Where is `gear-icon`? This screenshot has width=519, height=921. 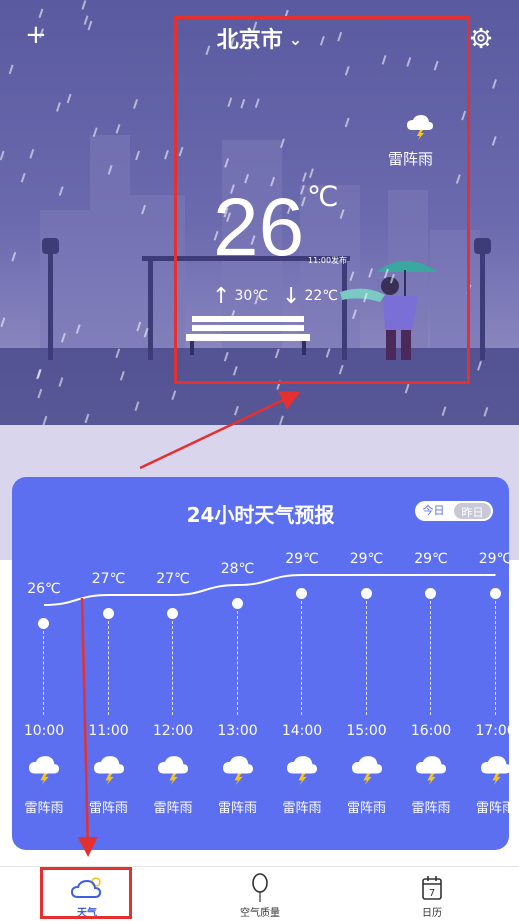
gear-icon is located at coordinates (481, 38).